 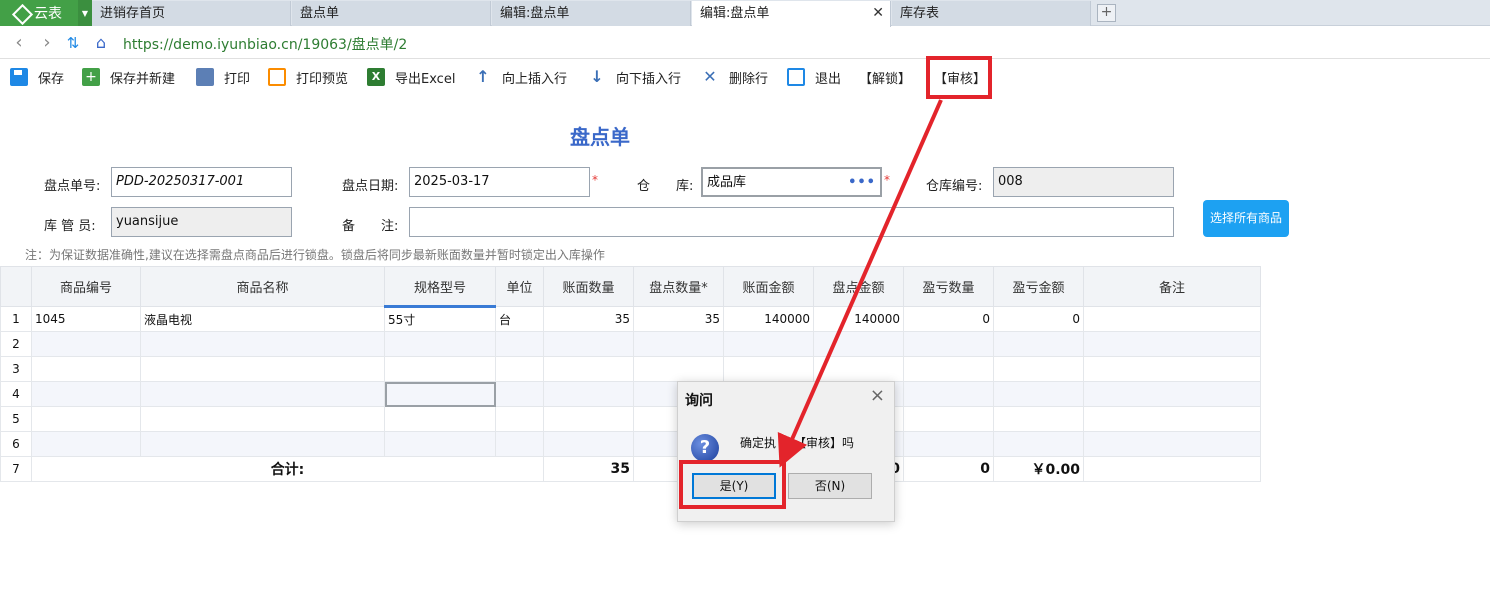 I want to click on column-header: 商品名称, so click(x=262, y=286).